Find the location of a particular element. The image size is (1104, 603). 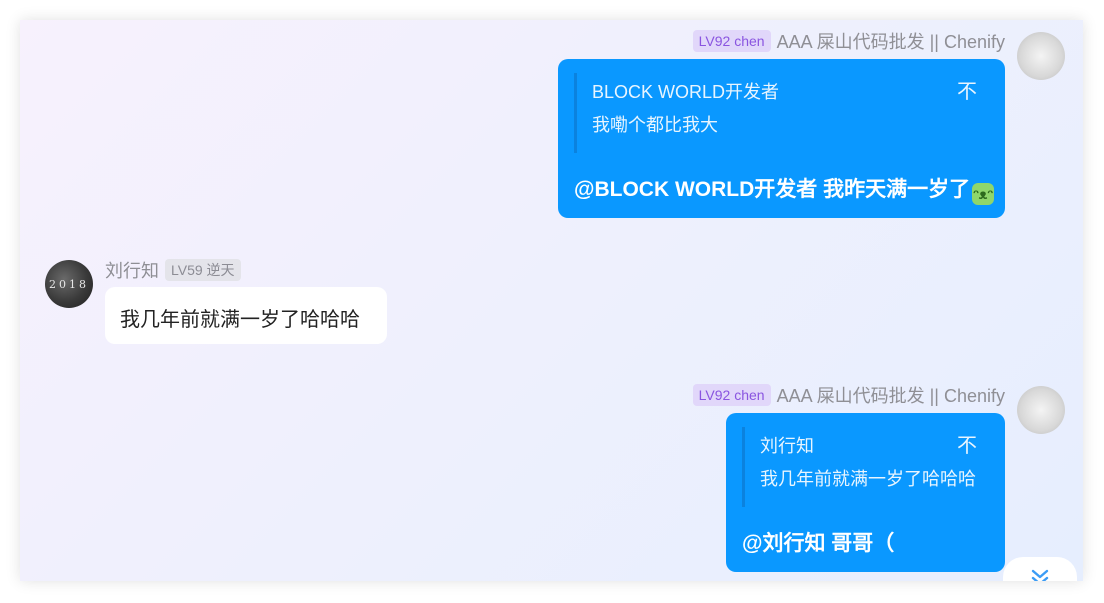

message-text-row: @BLOCK WORLD开发者 我昨天满一岁了 ᵔᴥᵔ is located at coordinates (784, 189).